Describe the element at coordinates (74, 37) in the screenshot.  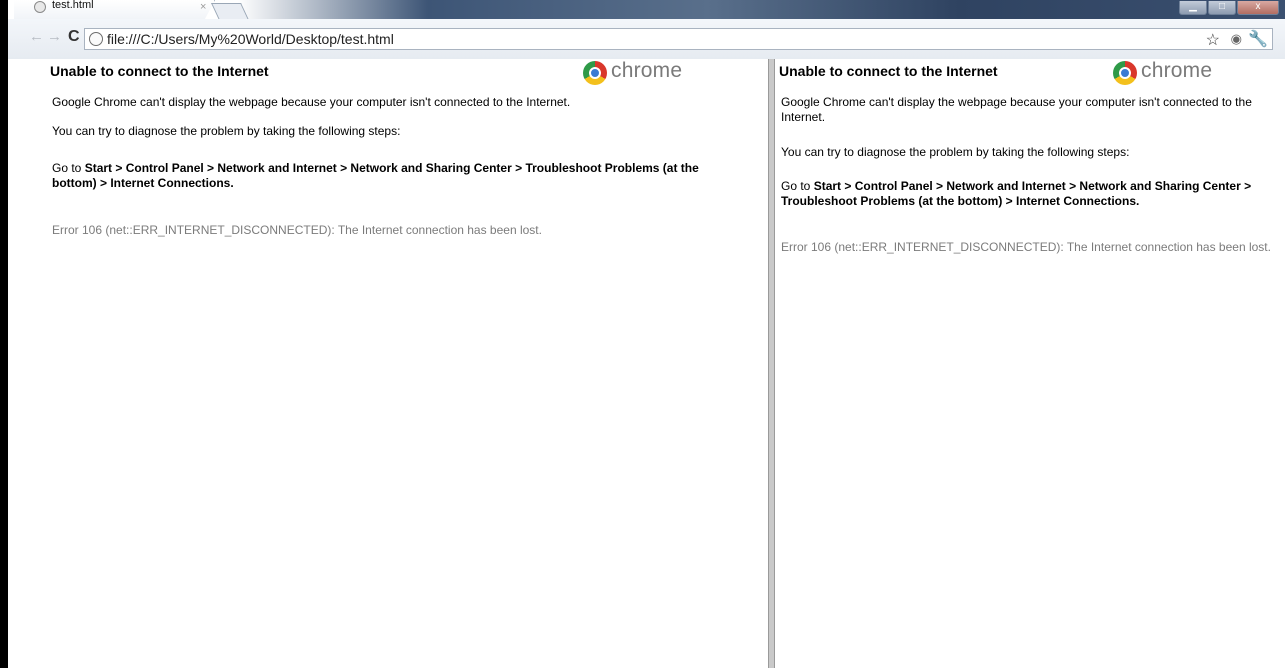
I see `reload-icon: C` at that location.